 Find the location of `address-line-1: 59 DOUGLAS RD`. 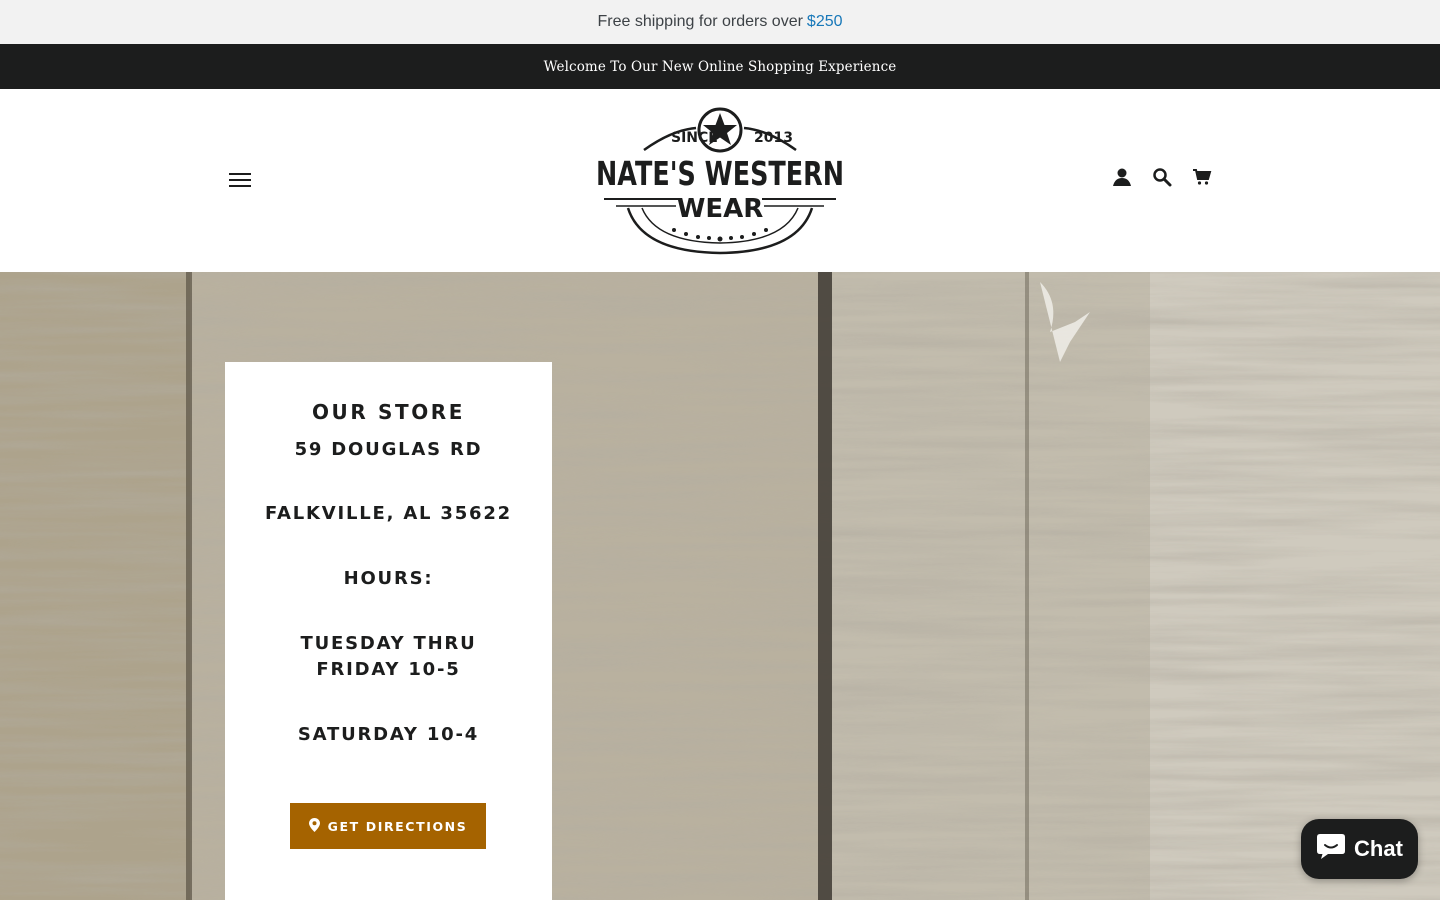

address-line-1: 59 DOUGLAS RD is located at coordinates (388, 449).